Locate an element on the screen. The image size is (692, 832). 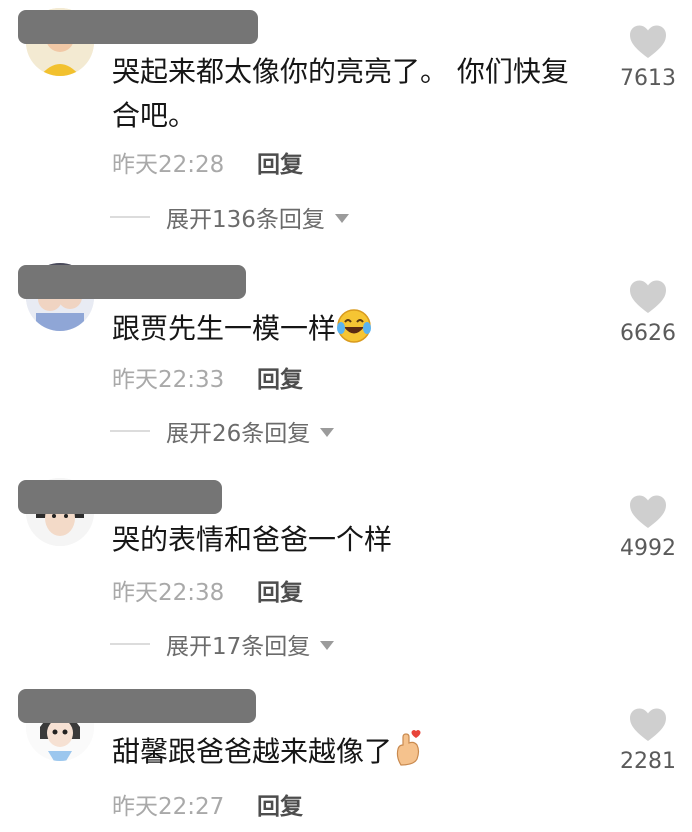
expand-replies-button: 展开17条回复 is located at coordinates (222, 644).